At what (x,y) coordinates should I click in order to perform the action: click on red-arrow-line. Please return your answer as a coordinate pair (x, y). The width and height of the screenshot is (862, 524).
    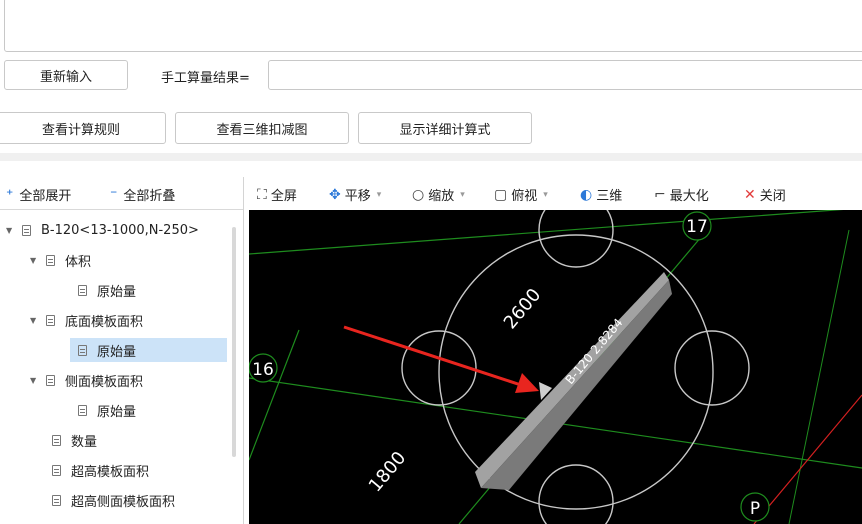
    Looking at the image, I should click on (434, 356).